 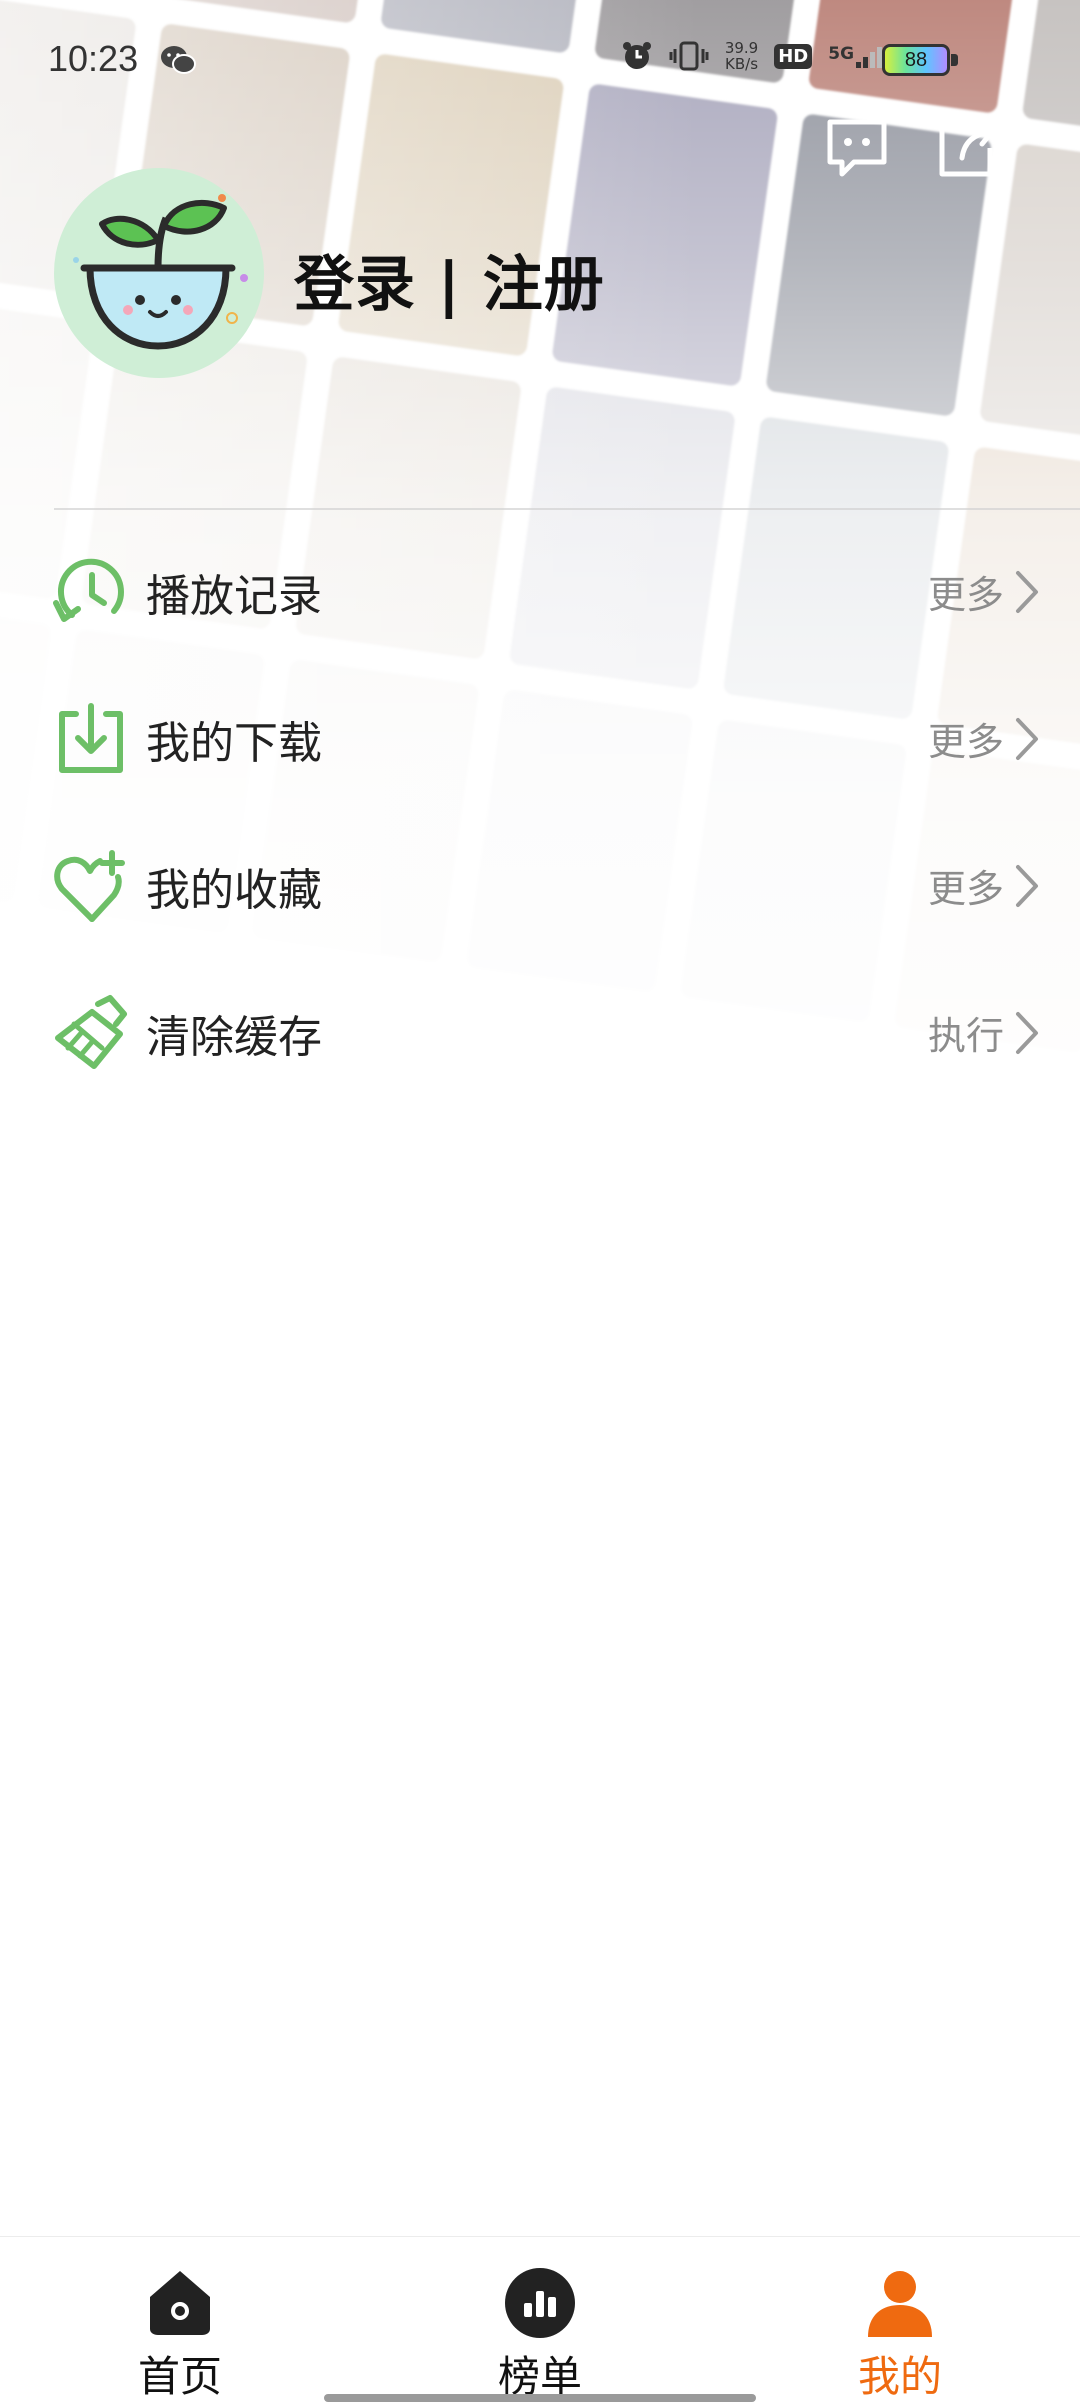 I want to click on home-indicator-bar, so click(x=540, y=2398).